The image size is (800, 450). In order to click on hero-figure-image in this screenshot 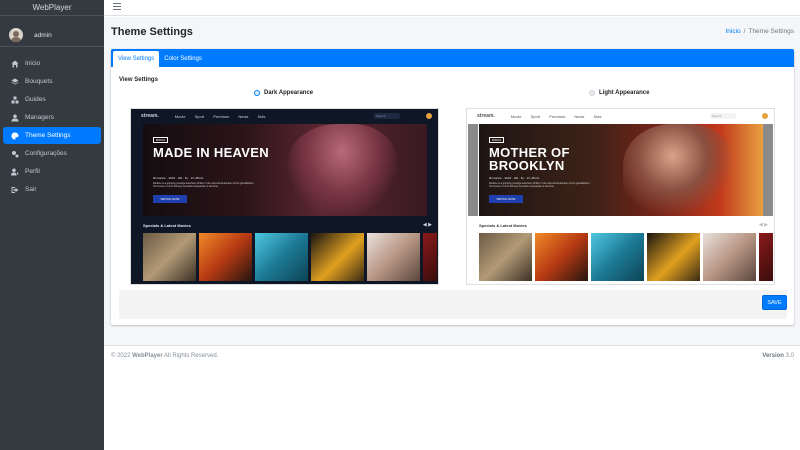, I will do `click(678, 170)`.